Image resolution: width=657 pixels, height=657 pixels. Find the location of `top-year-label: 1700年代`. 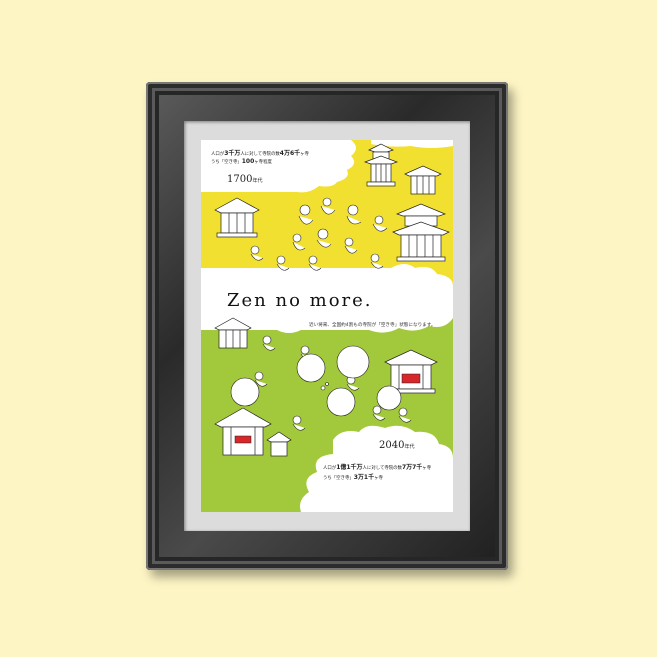

top-year-label: 1700年代 is located at coordinates (244, 179).